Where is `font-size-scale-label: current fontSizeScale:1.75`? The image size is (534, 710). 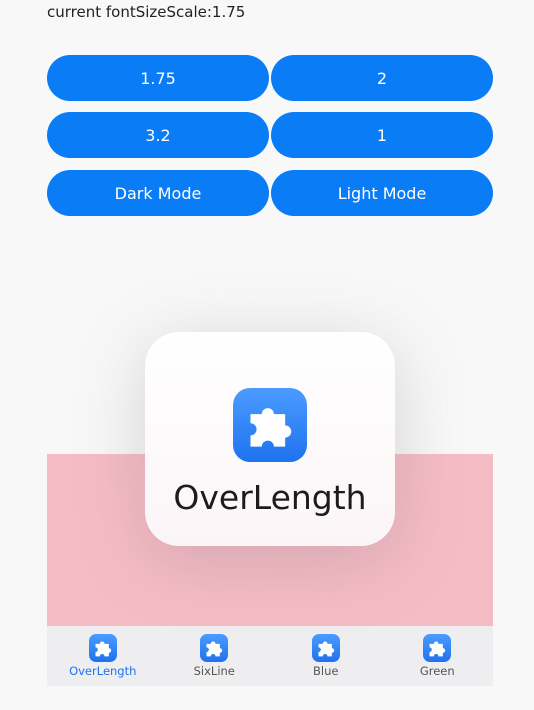 font-size-scale-label: current fontSizeScale:1.75 is located at coordinates (146, 12).